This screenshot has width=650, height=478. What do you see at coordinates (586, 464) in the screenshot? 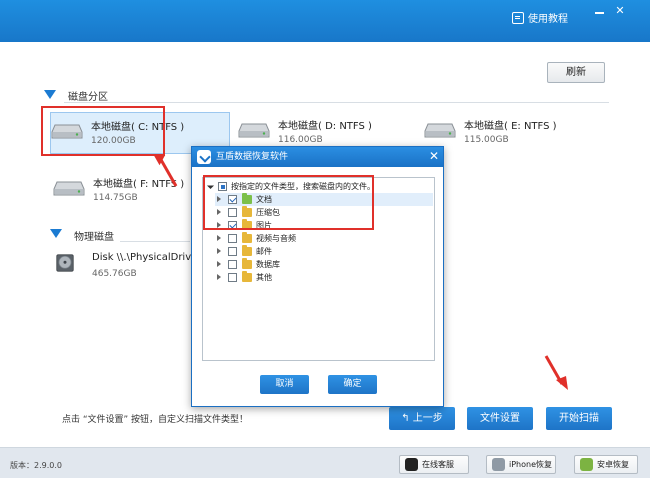
I see `android-icon` at bounding box center [586, 464].